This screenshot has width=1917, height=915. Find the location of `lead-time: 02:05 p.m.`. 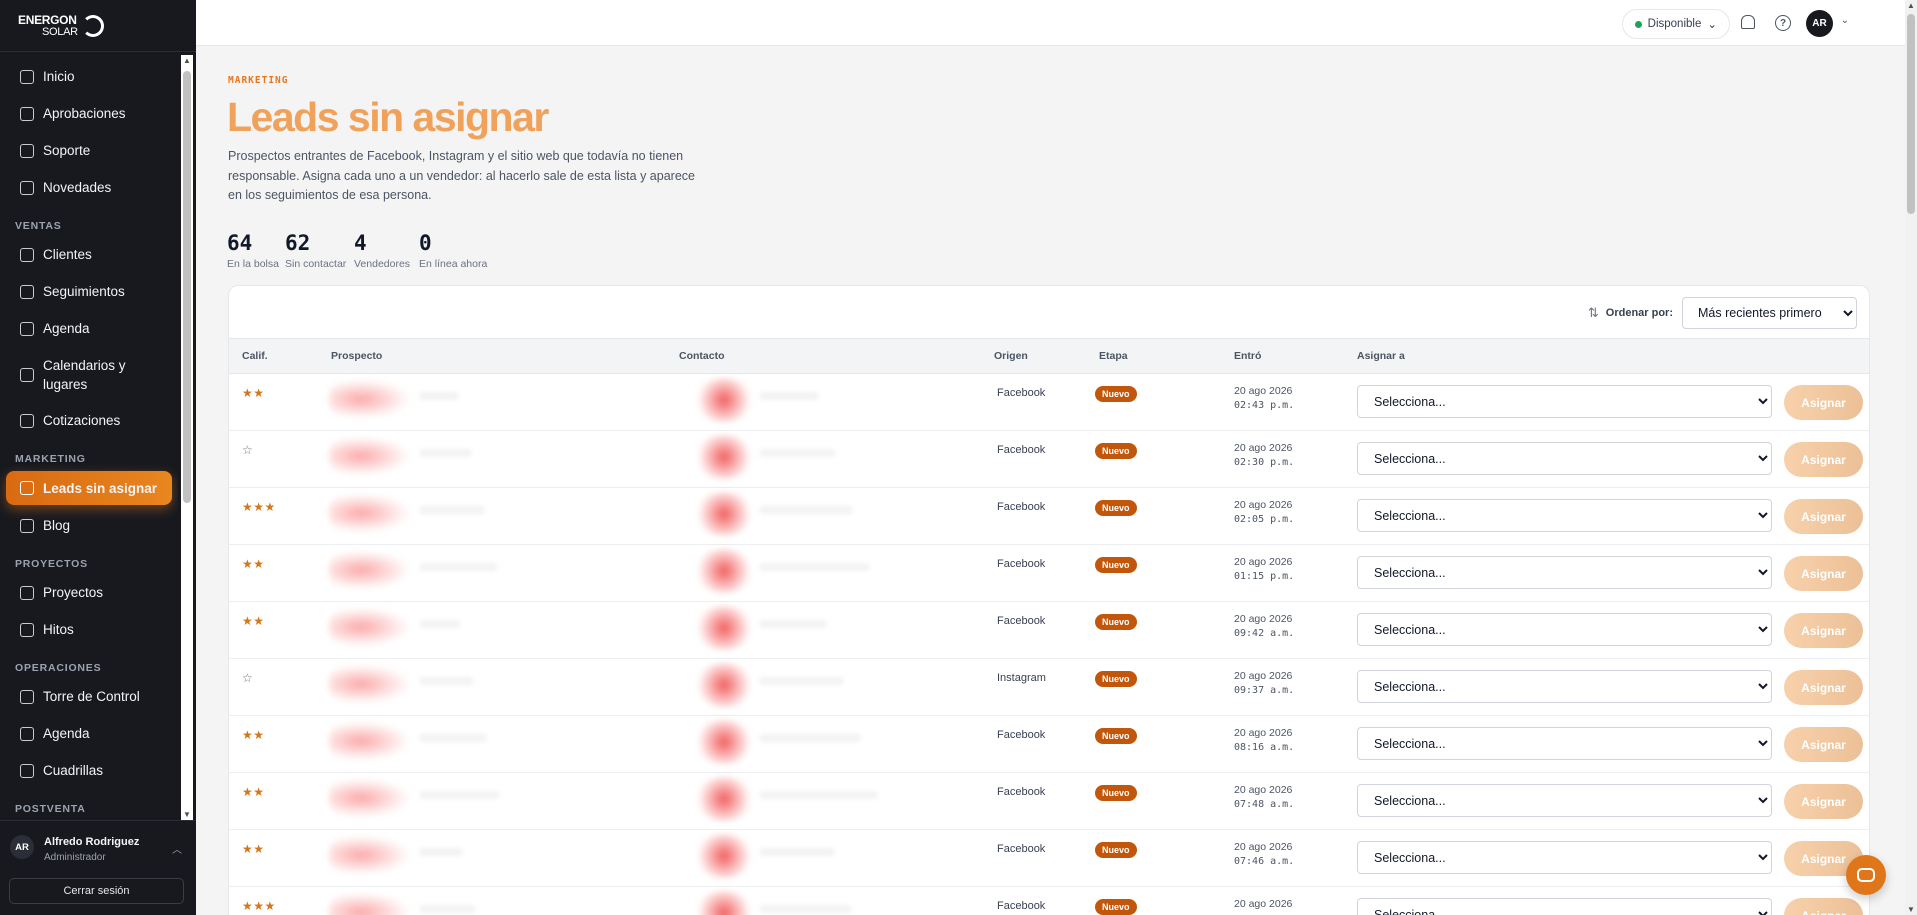

lead-time: 02:05 p.m. is located at coordinates (1264, 519).